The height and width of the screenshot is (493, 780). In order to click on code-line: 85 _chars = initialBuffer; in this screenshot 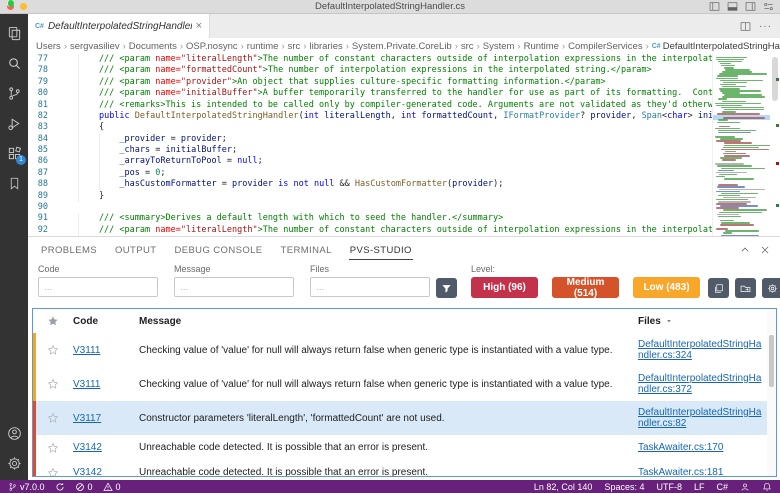, I will do `click(370, 151)`.